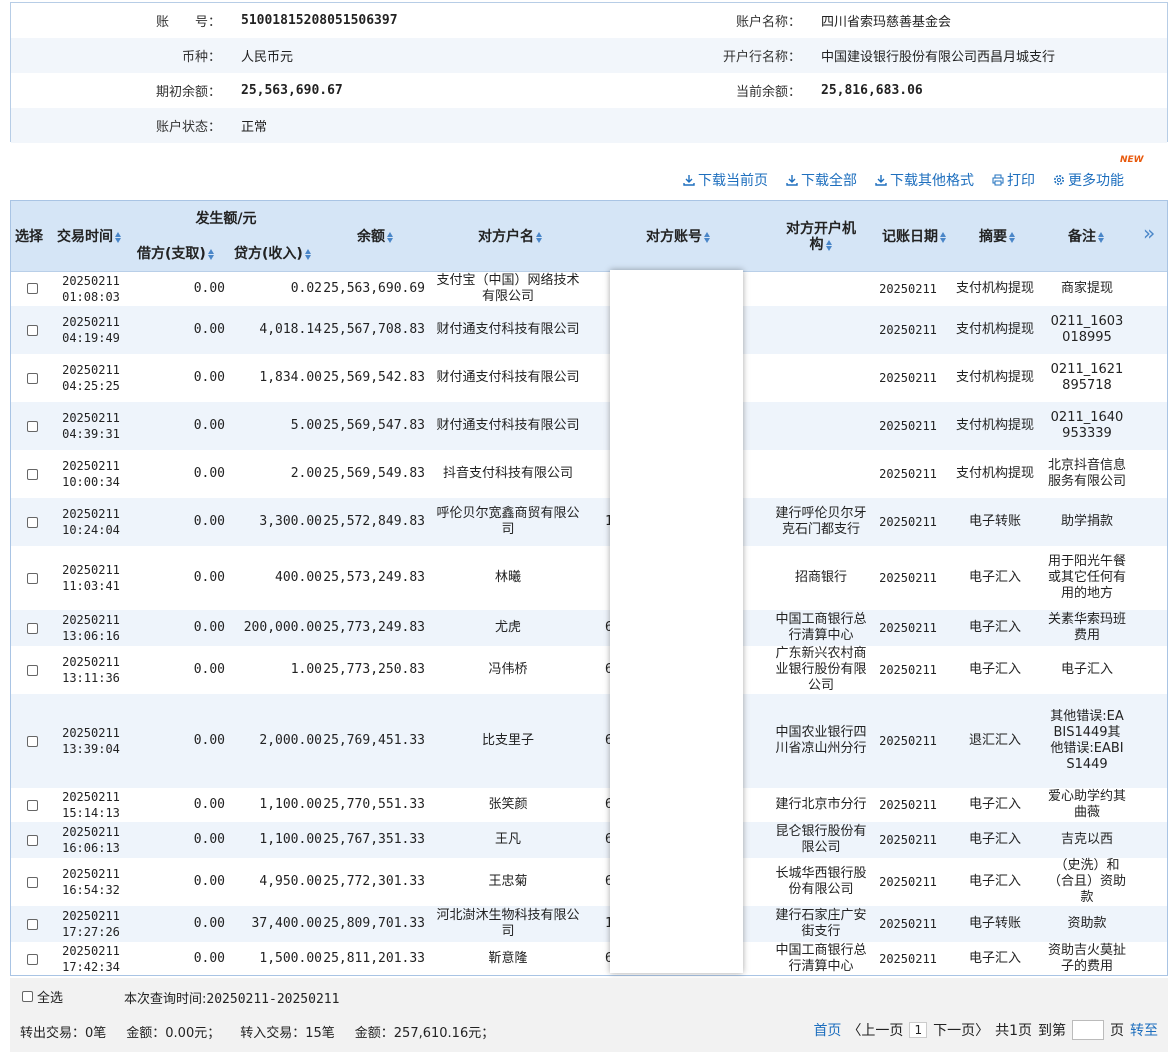 The width and height of the screenshot is (1175, 1054). Describe the element at coordinates (306, 669) in the screenshot. I see `row-credit: 1.00` at that location.